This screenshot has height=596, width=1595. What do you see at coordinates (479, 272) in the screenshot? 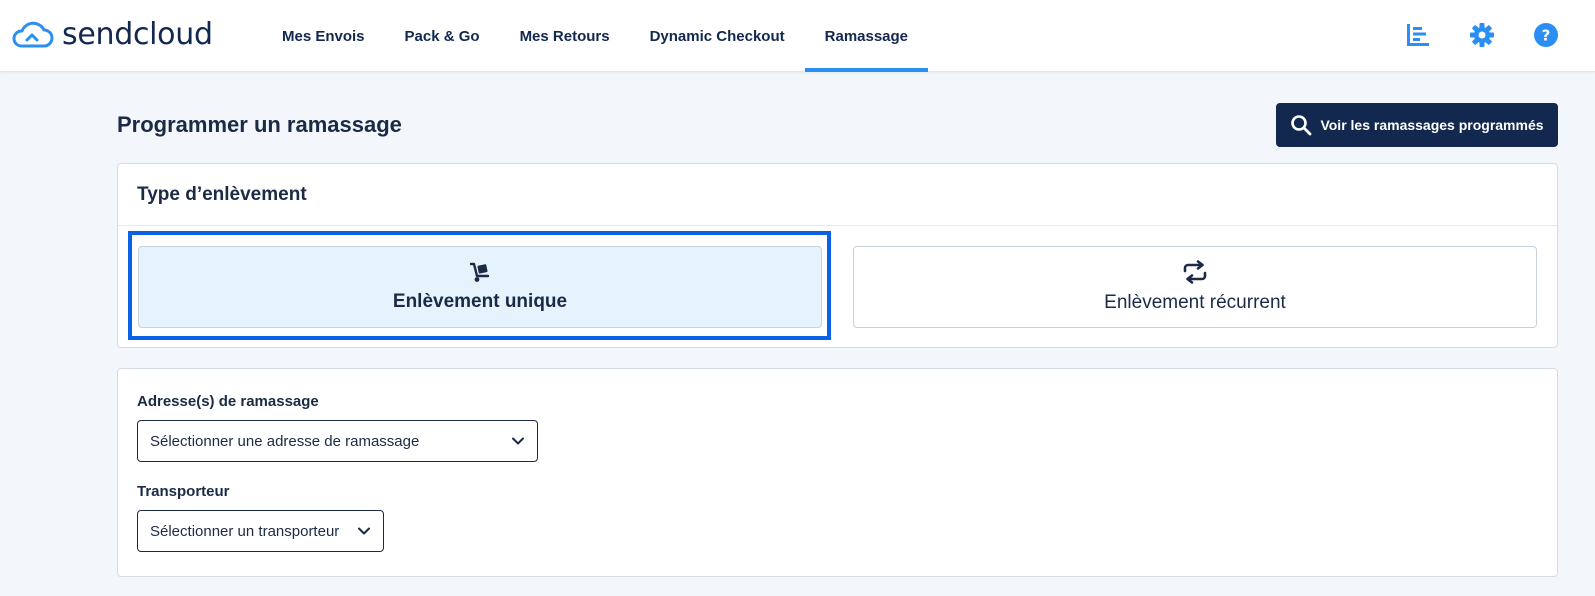
I see `hand-truck-icon` at bounding box center [479, 272].